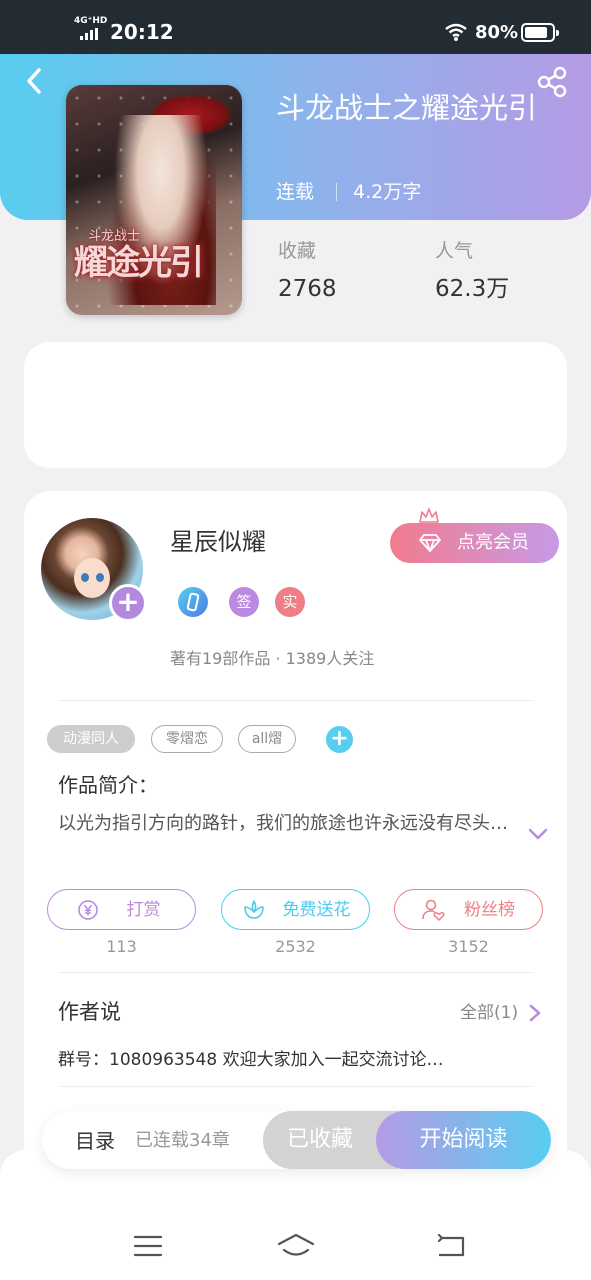  What do you see at coordinates (143, 910) in the screenshot?
I see `tip-label: 打赏` at bounding box center [143, 910].